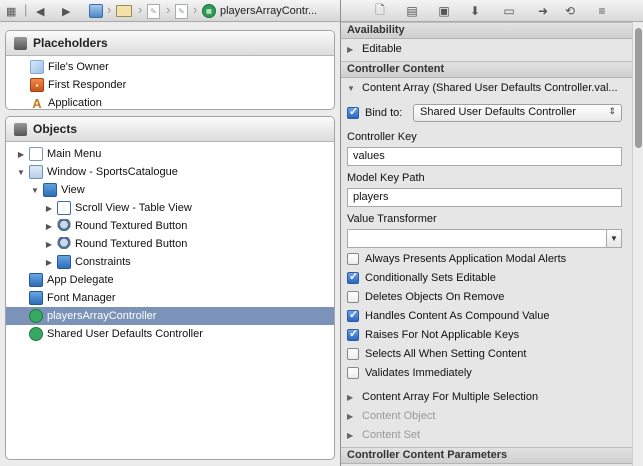  I want to click on defaults-controller-icon, so click(36, 334).